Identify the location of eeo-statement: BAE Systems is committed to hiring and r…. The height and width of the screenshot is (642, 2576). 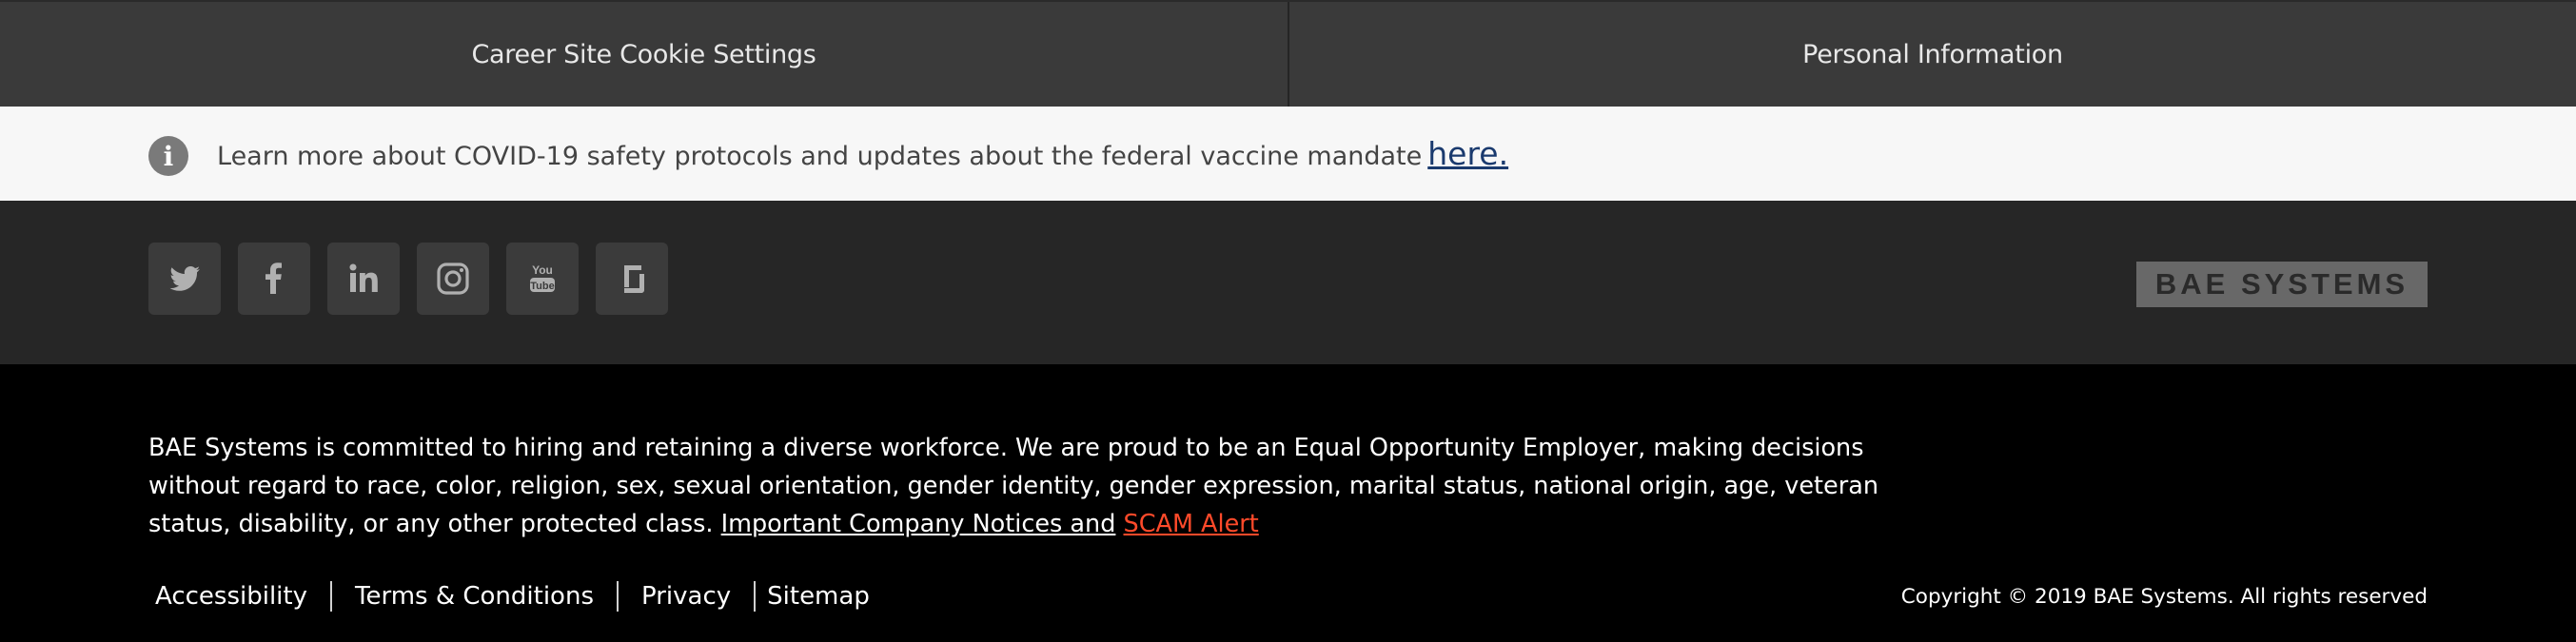
(1038, 486).